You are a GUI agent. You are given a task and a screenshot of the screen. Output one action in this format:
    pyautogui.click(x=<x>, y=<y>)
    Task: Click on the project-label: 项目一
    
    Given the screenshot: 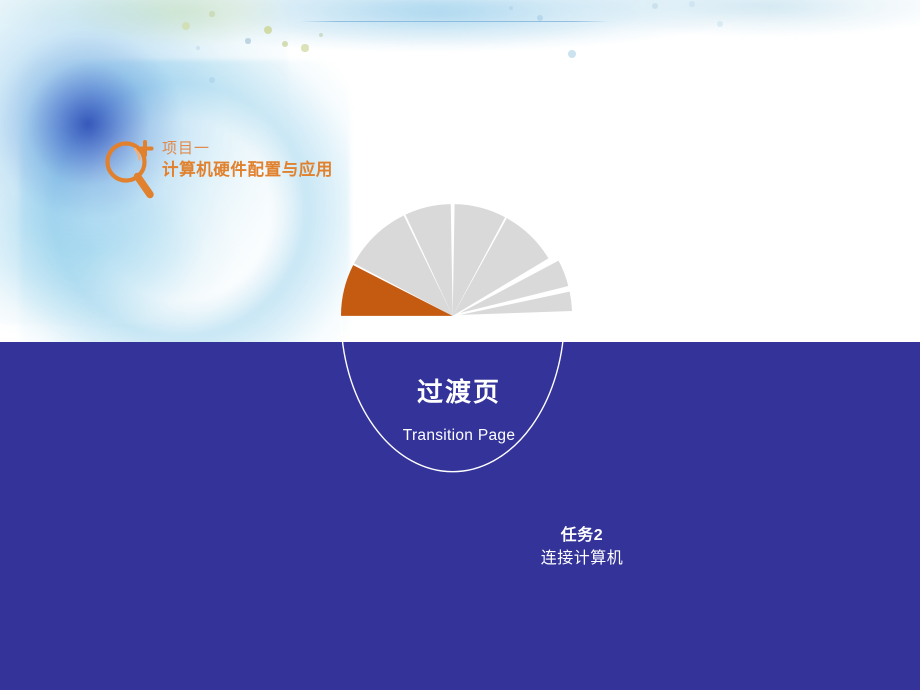 What is the action you would take?
    pyautogui.click(x=186, y=148)
    